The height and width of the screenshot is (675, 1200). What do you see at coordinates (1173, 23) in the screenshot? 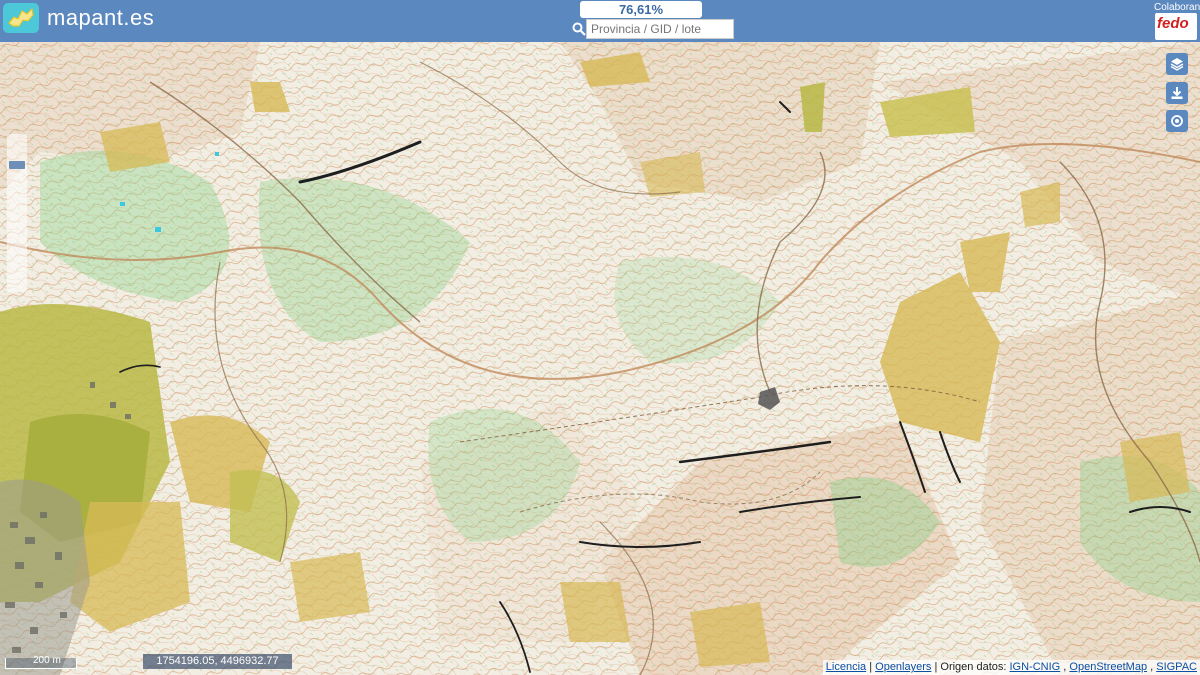
I see `collaborator-logo-text: fedo` at bounding box center [1173, 23].